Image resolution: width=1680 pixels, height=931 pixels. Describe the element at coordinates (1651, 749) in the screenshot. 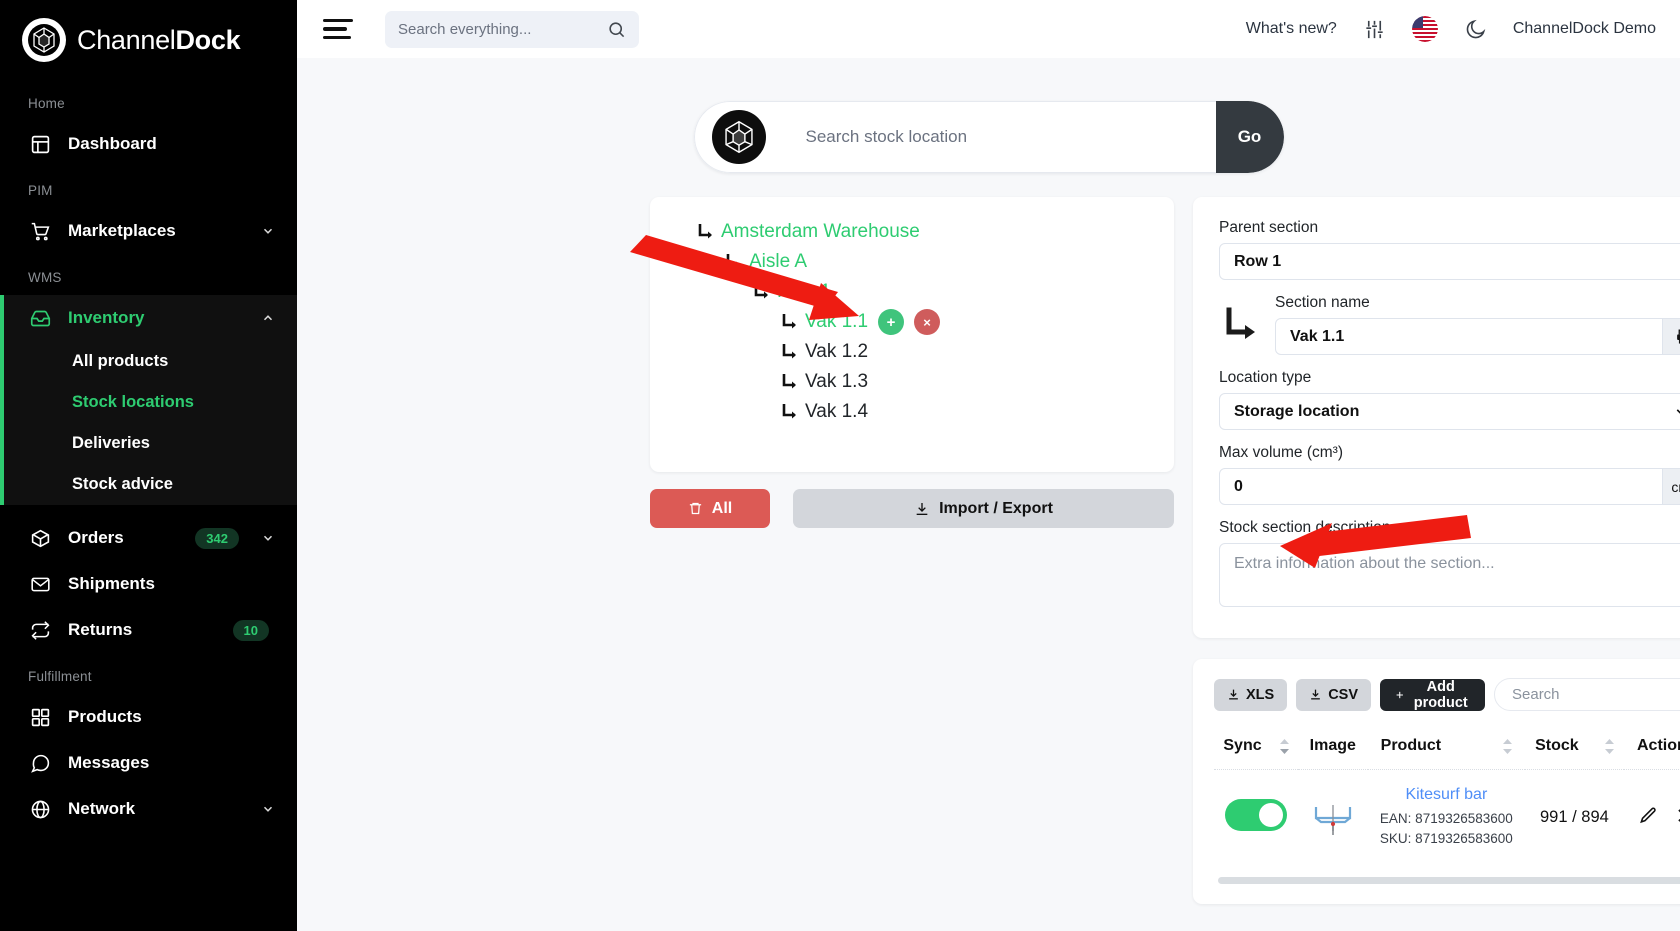

I see `column-actions: Actions` at that location.